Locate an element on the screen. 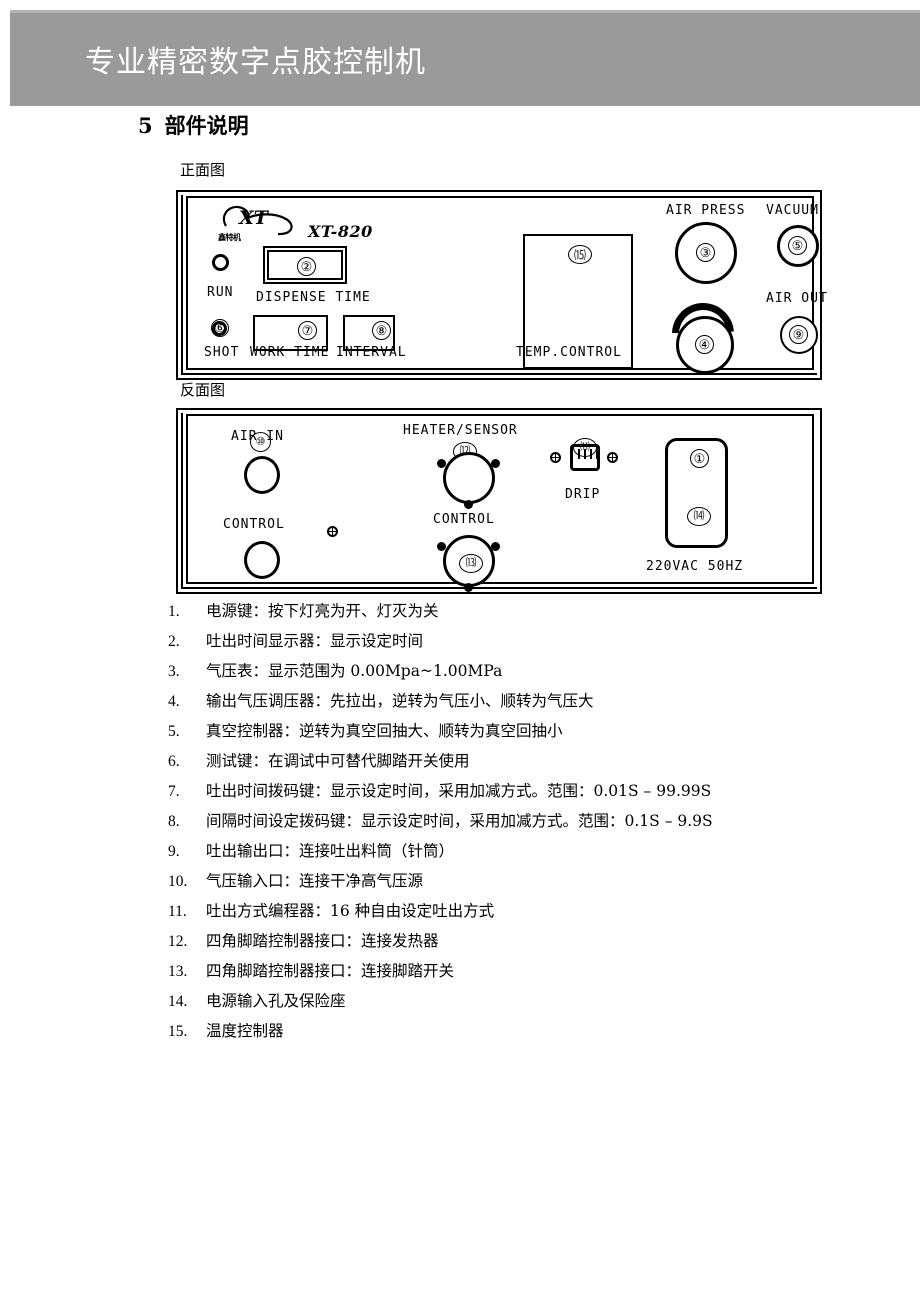 Image resolution: width=920 pixels, height=1302 pixels. list-item-text: 吐出输出口：连接吐出料筒（针筒） is located at coordinates (330, 851).